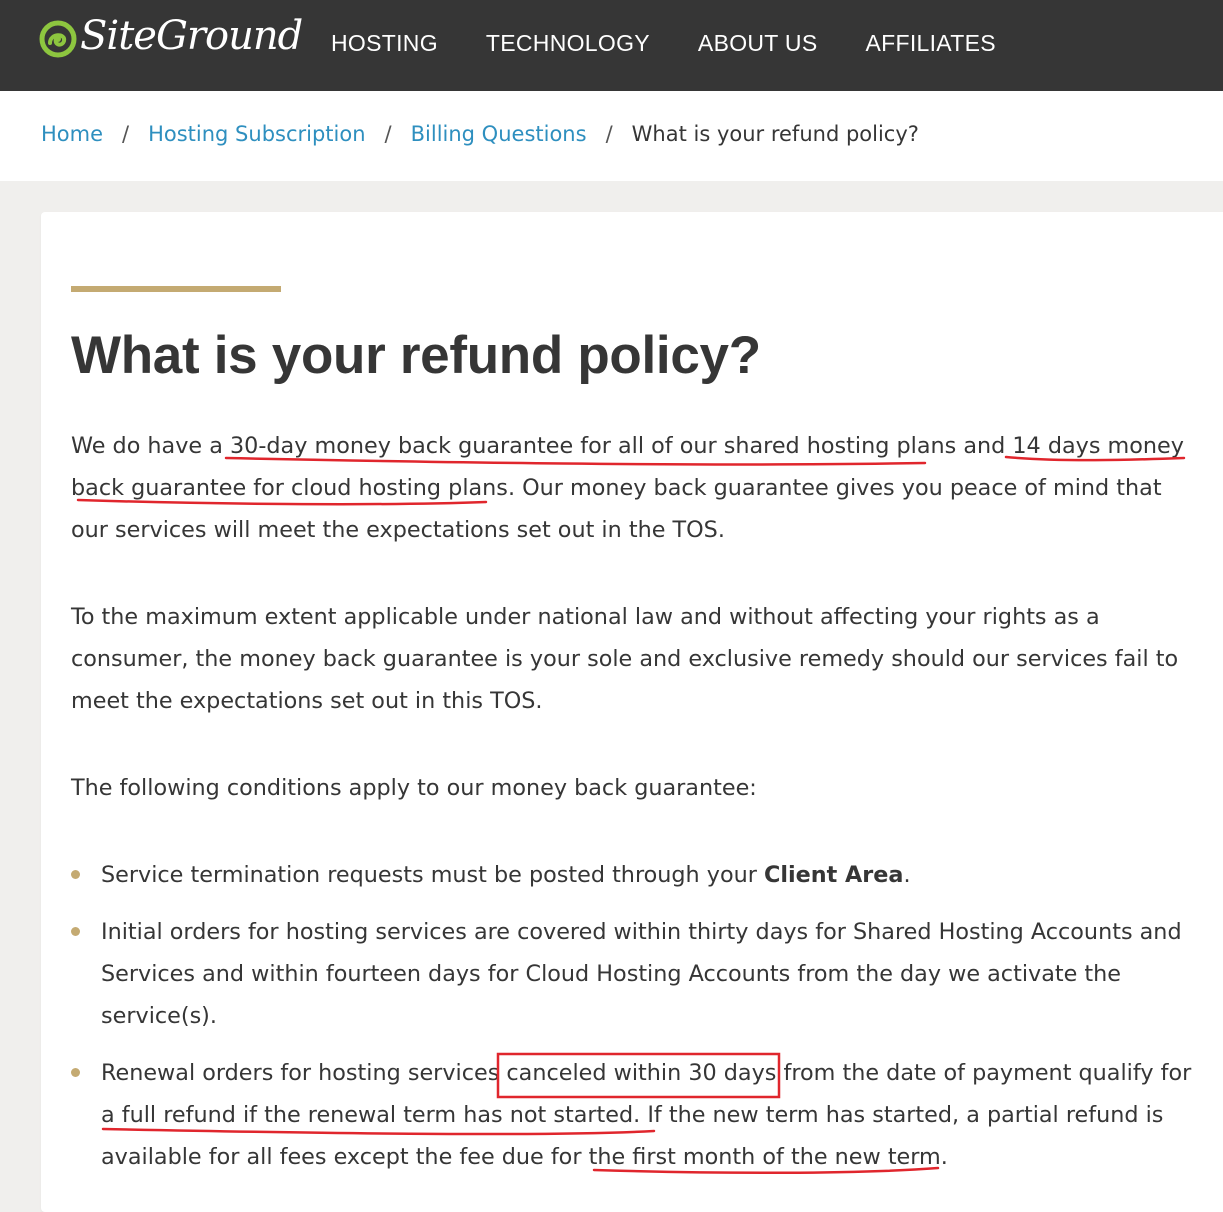 The image size is (1223, 1212). I want to click on breadcrumb-current-page: What is your refund policy?, so click(775, 134).